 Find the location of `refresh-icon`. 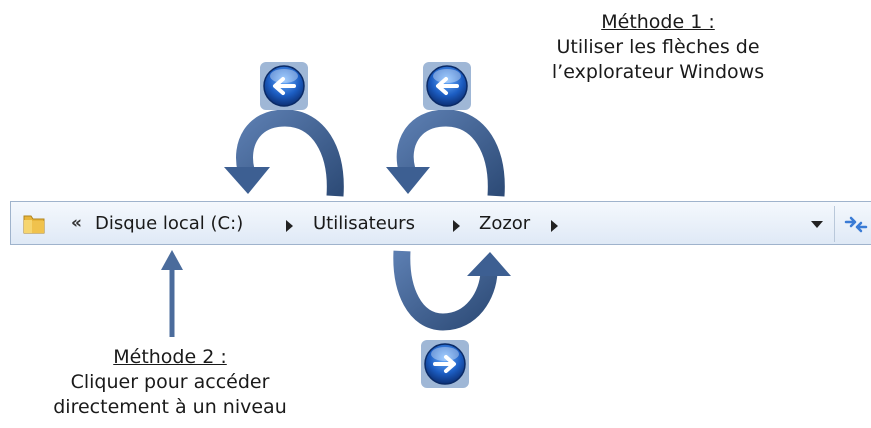

refresh-icon is located at coordinates (856, 224).